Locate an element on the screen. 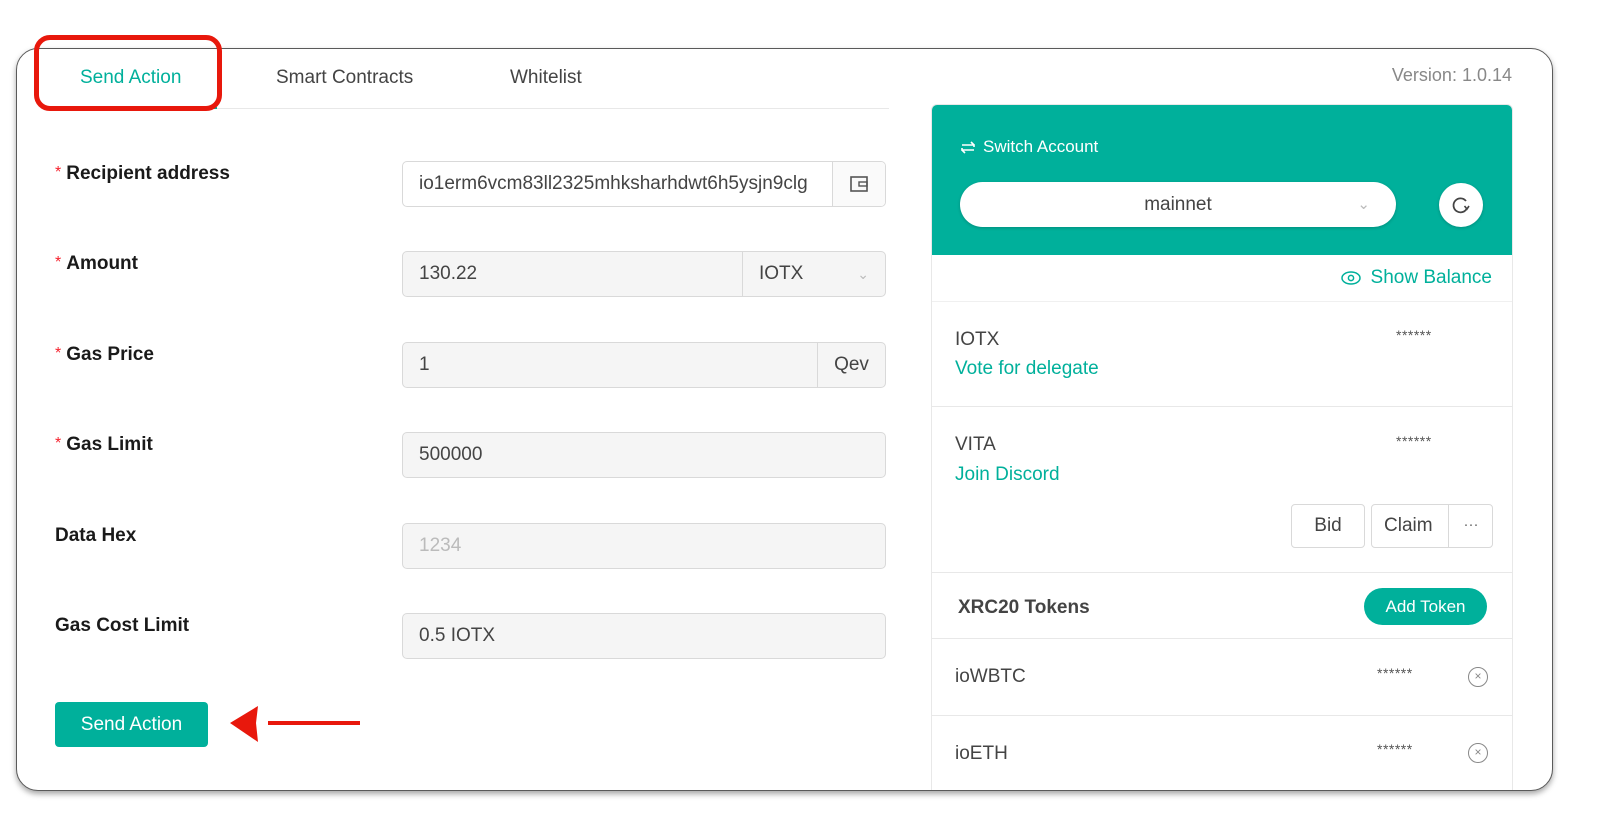 Image resolution: width=1600 pixels, height=825 pixels. eye-icon is located at coordinates (1350, 278).